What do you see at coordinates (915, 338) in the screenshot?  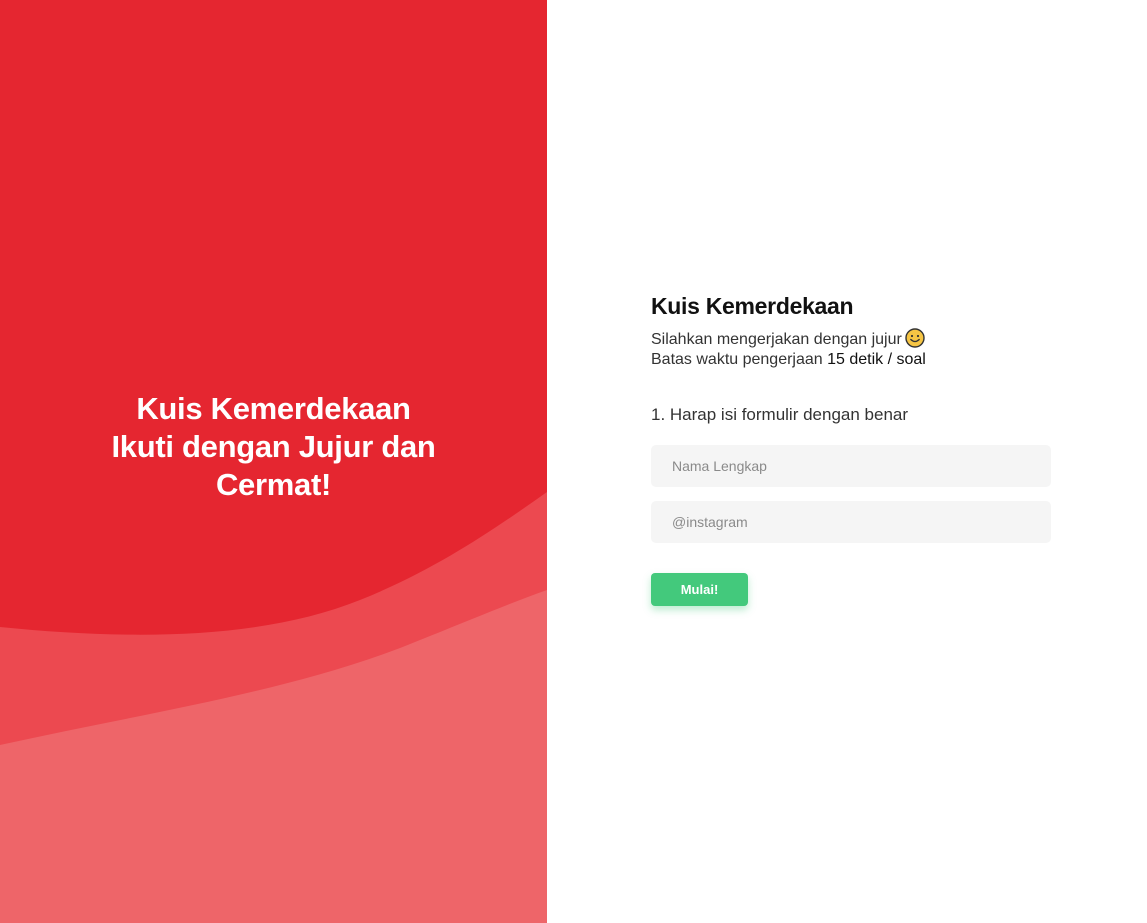 I see `smile-emoji-icon` at bounding box center [915, 338].